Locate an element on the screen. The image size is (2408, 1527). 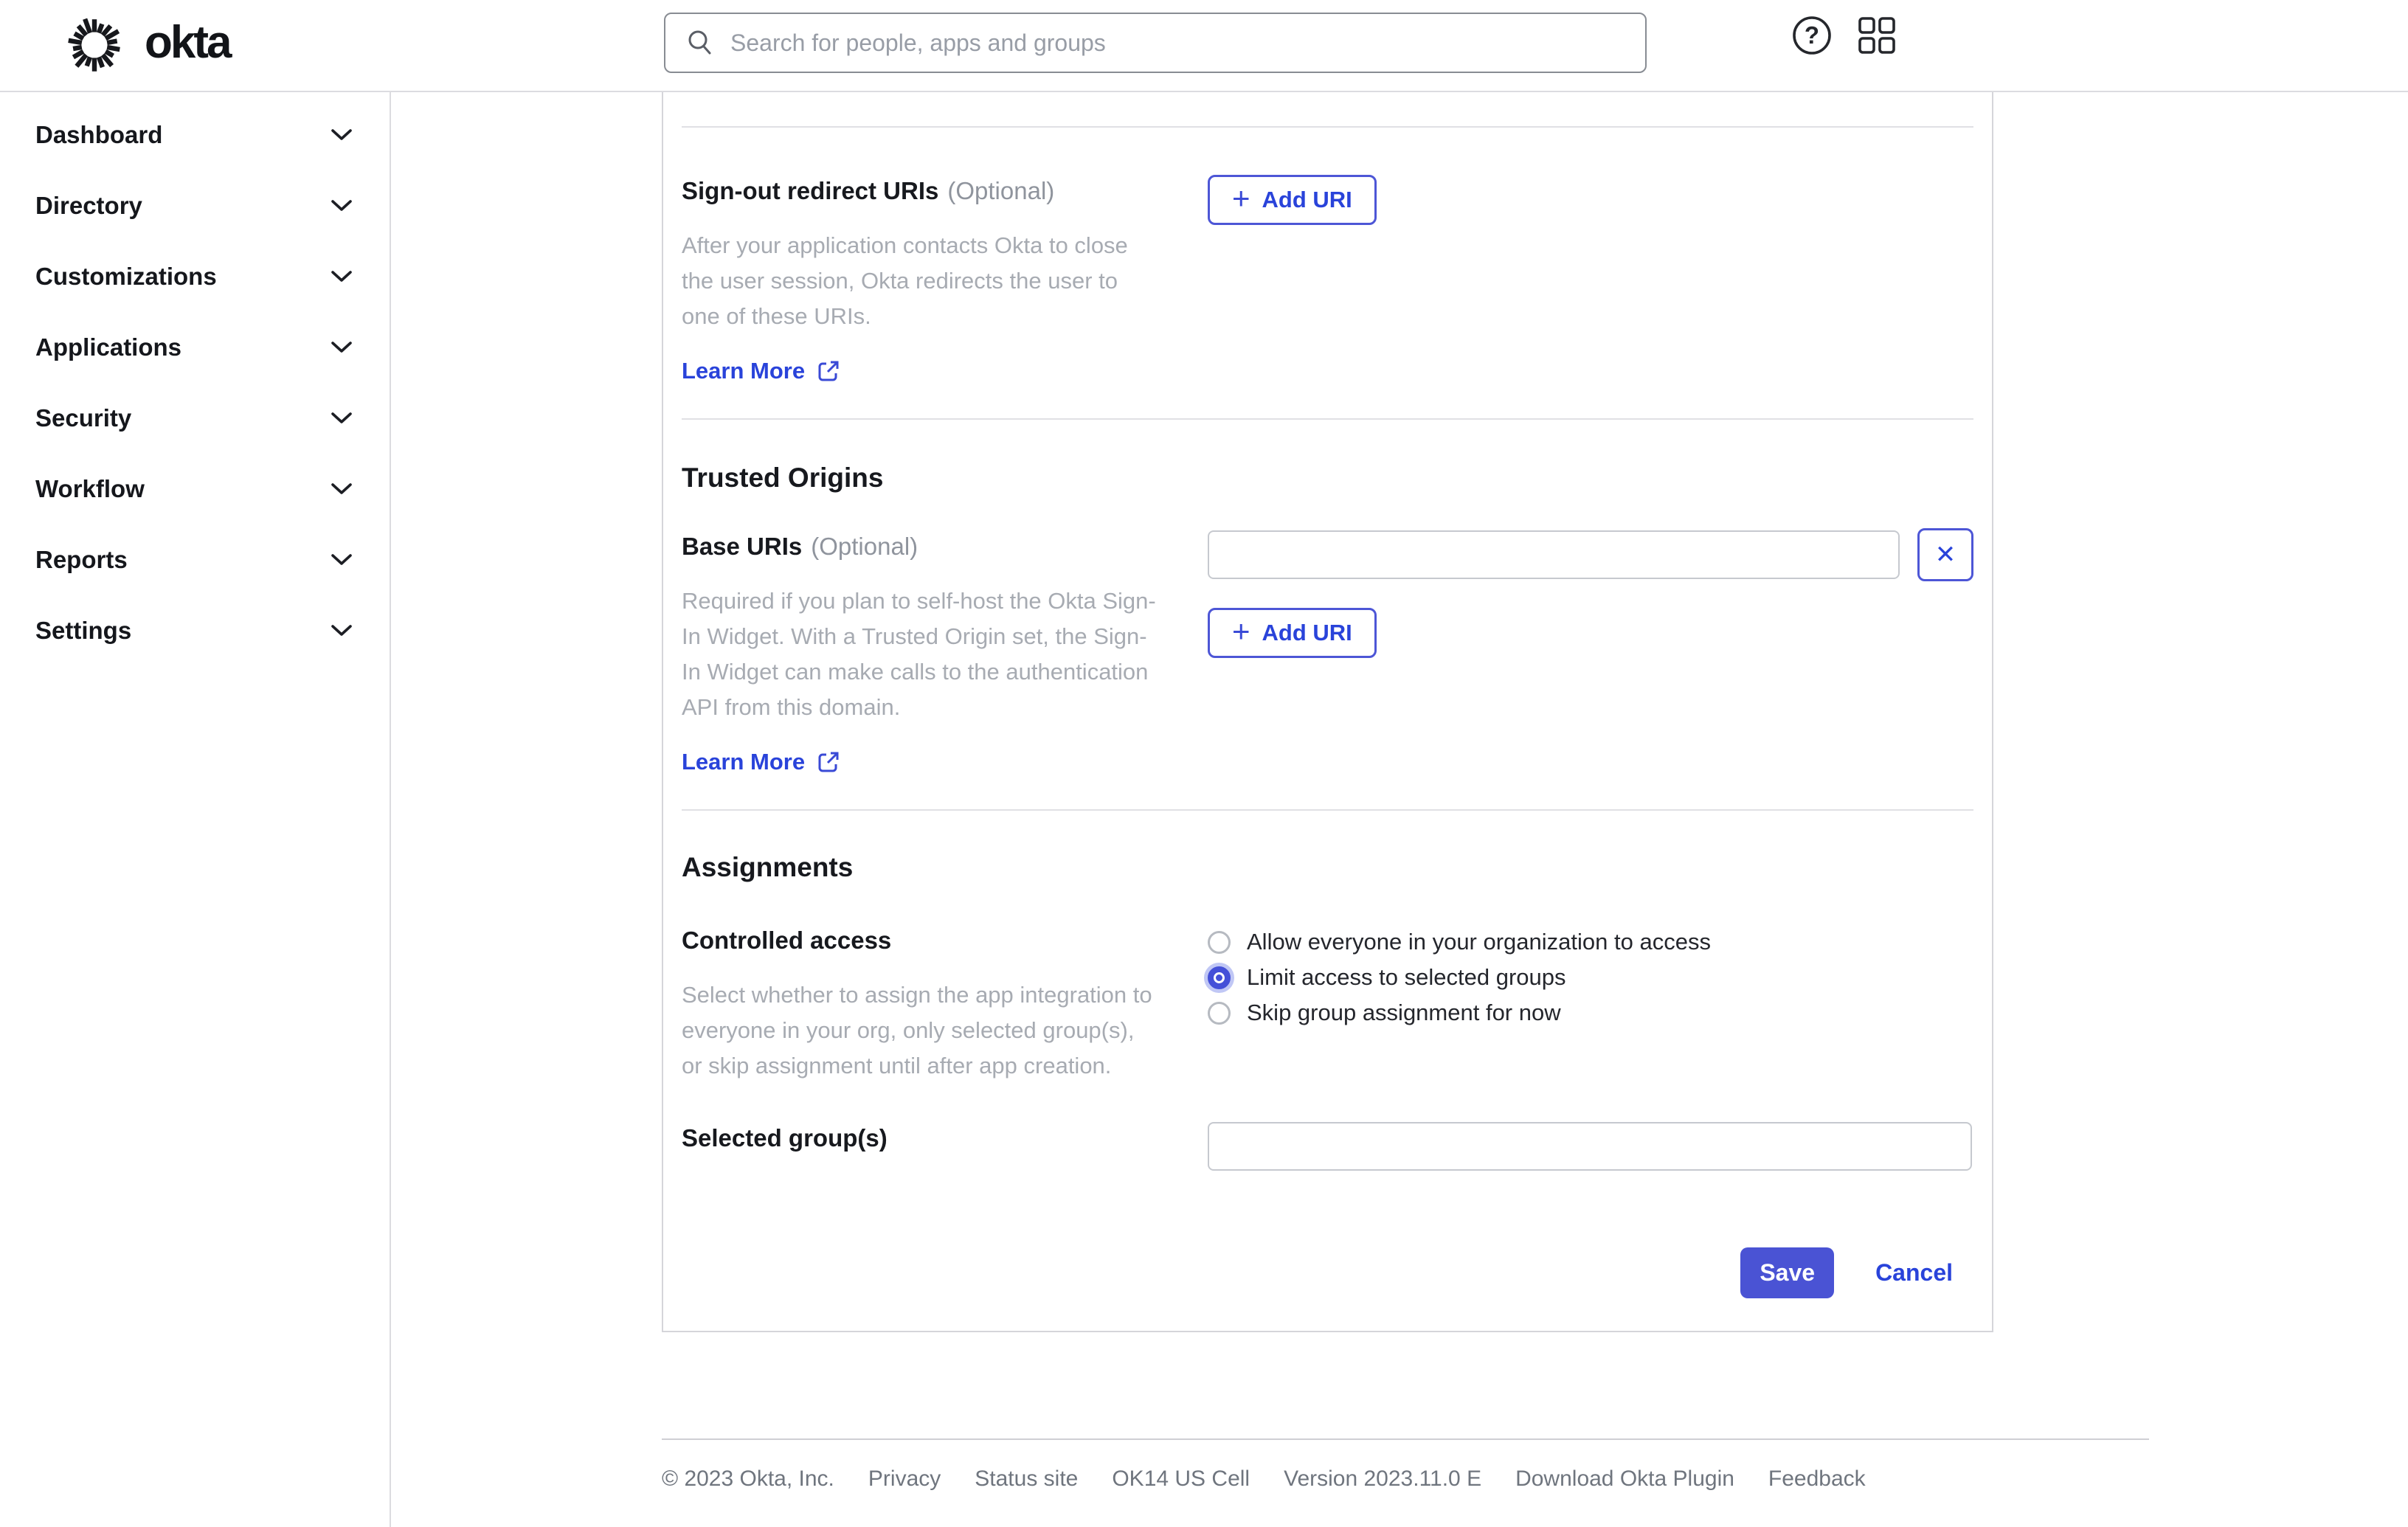
sidebar-item-applications: Applications is located at coordinates (195, 348).